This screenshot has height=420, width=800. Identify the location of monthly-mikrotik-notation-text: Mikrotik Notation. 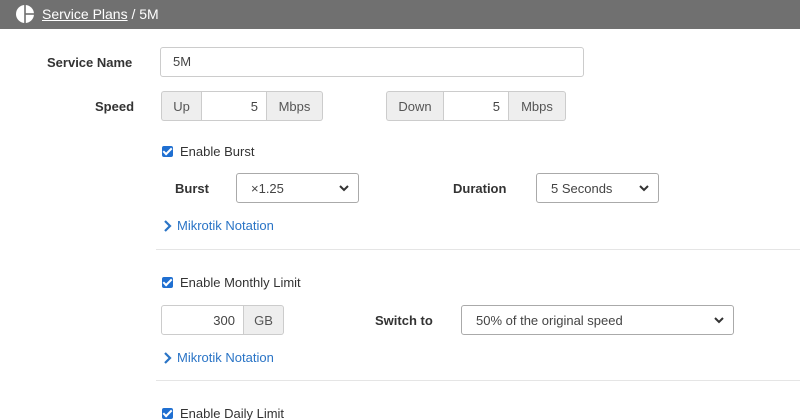
(225, 357).